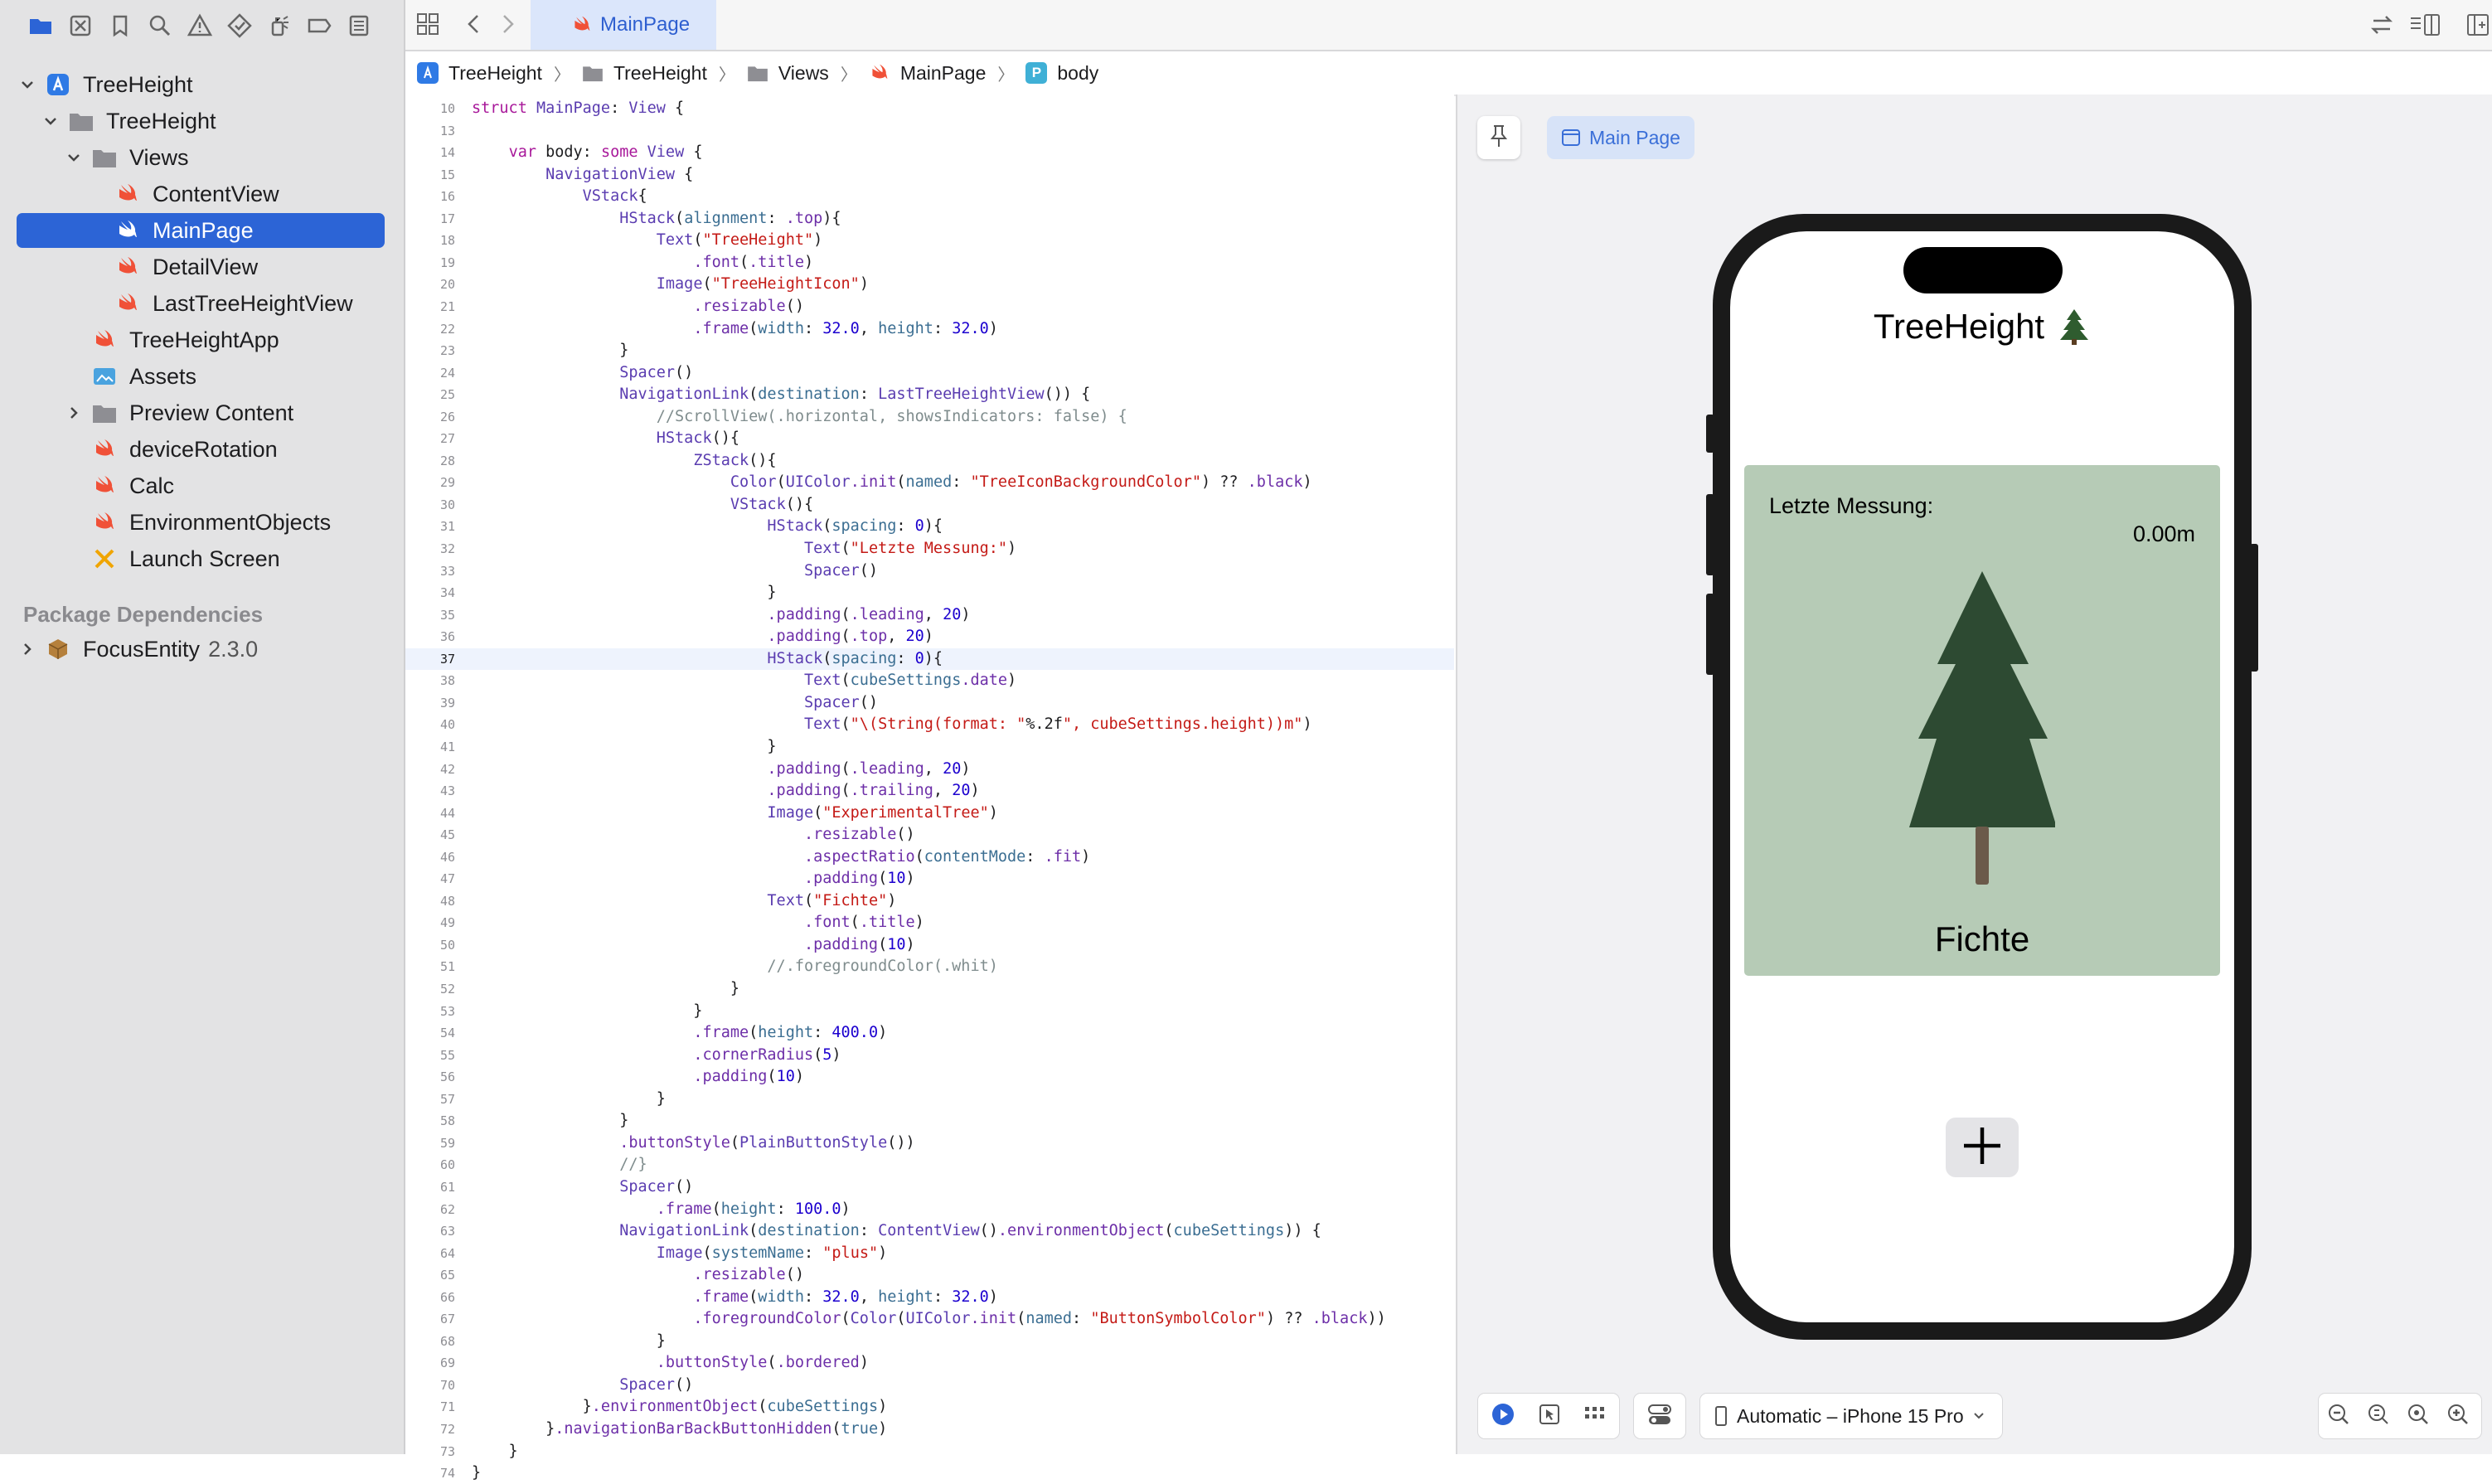  What do you see at coordinates (929, 923) in the screenshot?
I see `code-line: 49 .font(.title)` at bounding box center [929, 923].